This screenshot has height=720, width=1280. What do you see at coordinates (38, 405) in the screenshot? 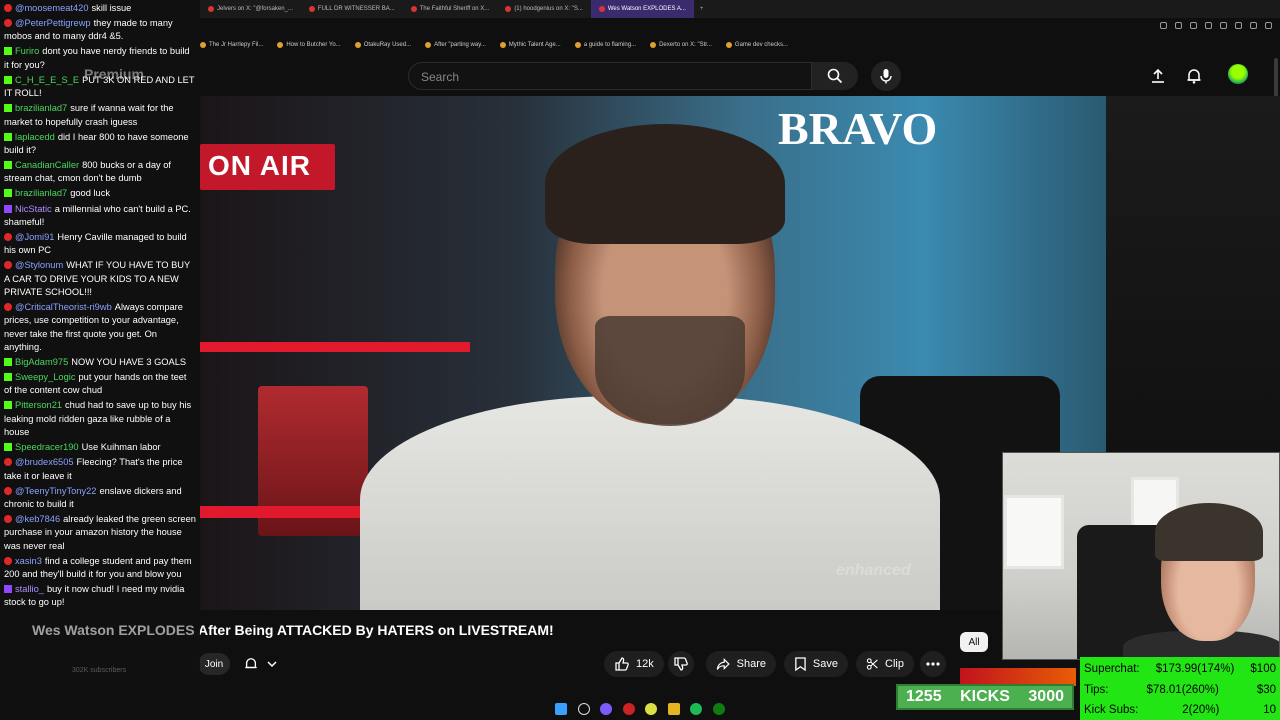
I see `chat-username: Pitterson21` at bounding box center [38, 405].